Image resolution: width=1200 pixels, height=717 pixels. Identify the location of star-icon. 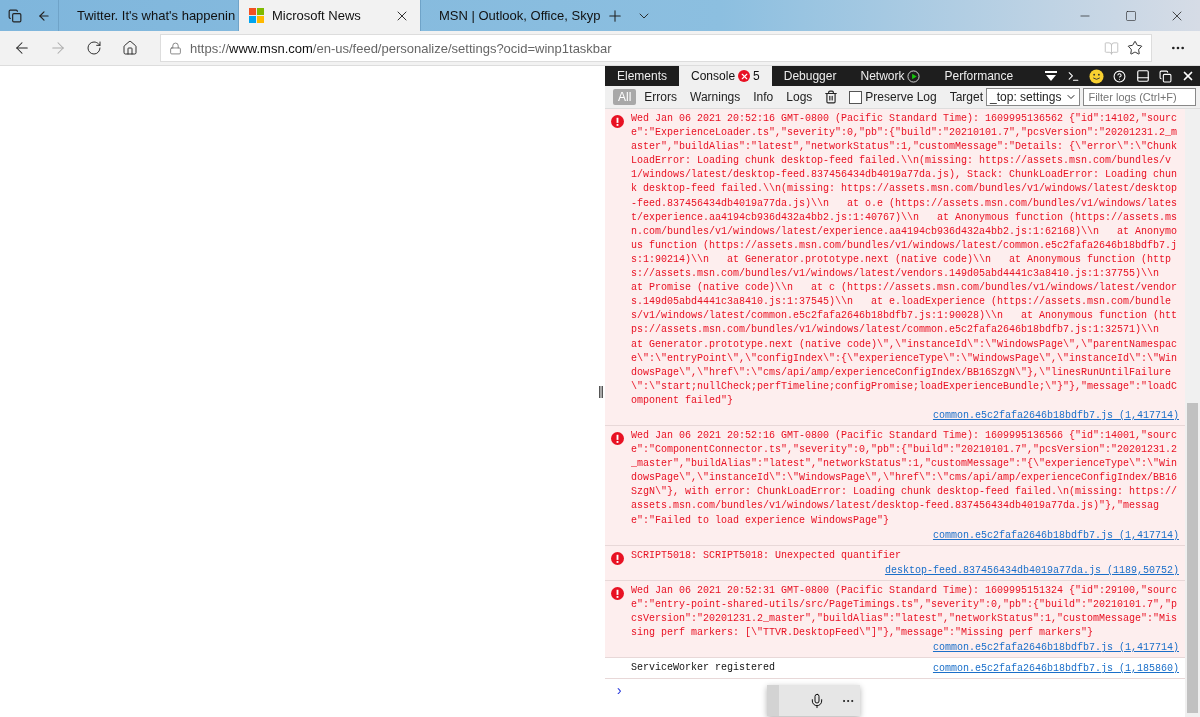
(1135, 48).